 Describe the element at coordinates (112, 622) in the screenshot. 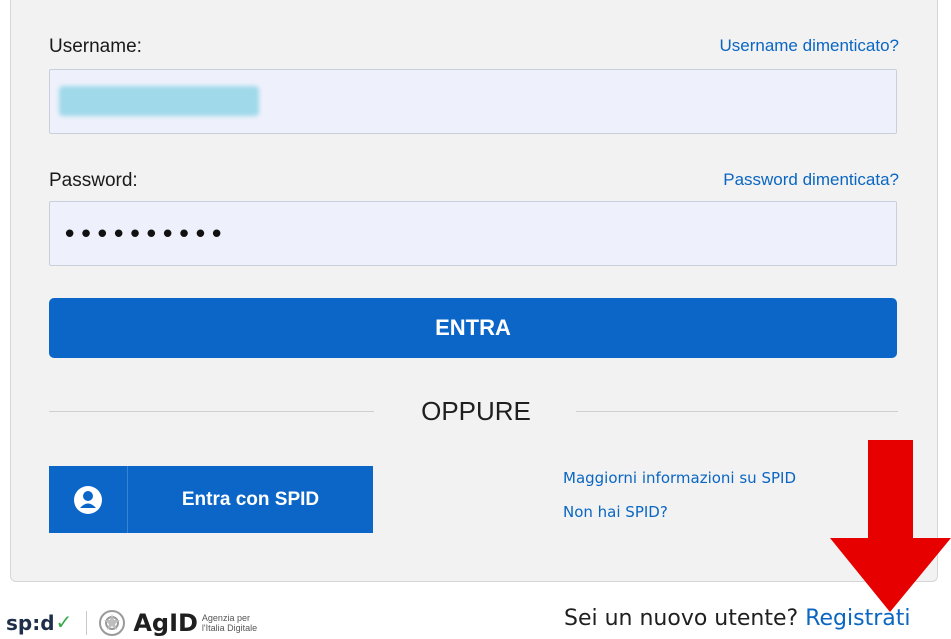

I see `agid-emblem-icon` at that location.